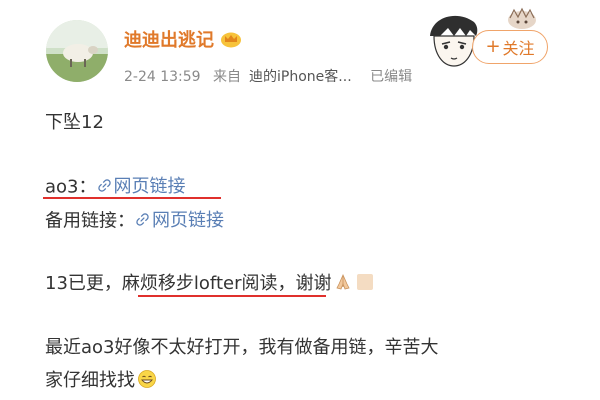 The image size is (600, 400). What do you see at coordinates (365, 282) in the screenshot?
I see `skin-tone-square-icon` at bounding box center [365, 282].